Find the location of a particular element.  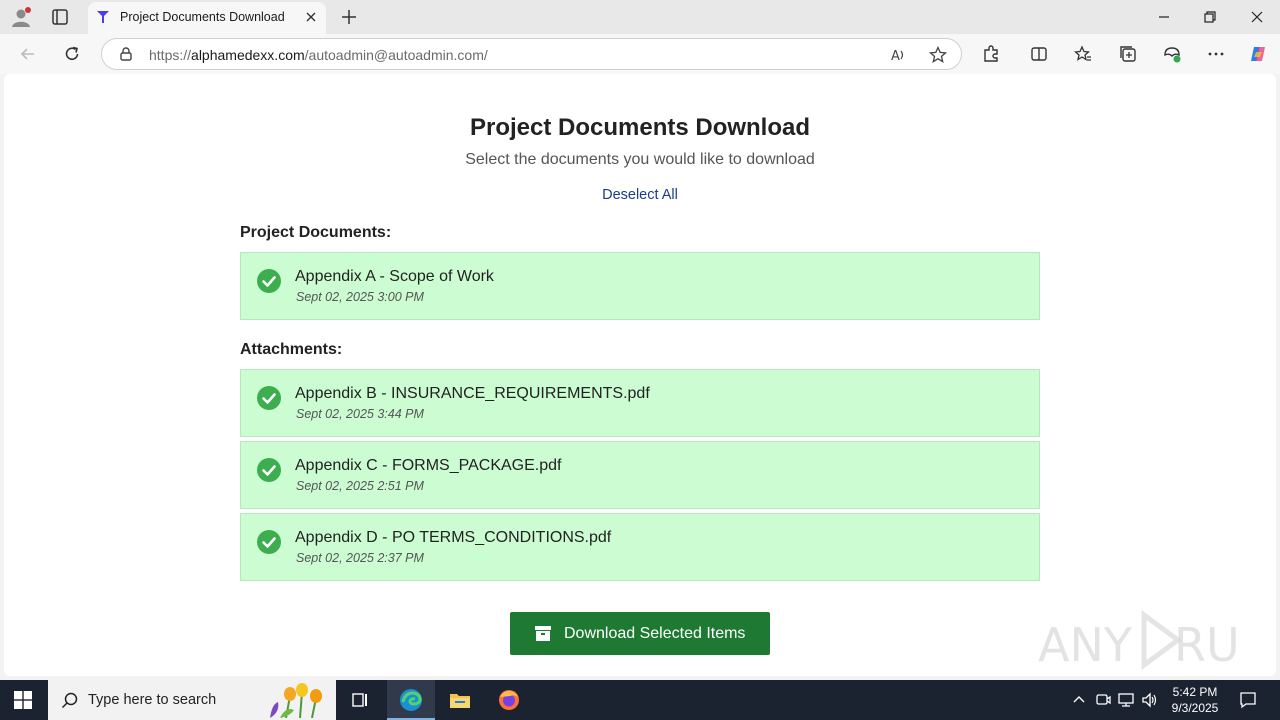

task-view-button is located at coordinates (360, 700).